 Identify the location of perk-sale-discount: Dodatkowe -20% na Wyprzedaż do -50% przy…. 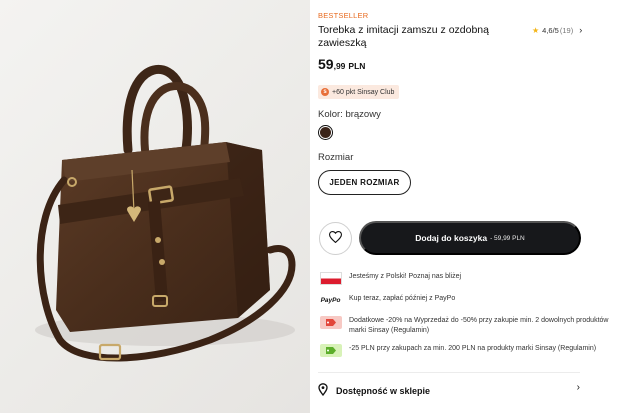
(464, 326).